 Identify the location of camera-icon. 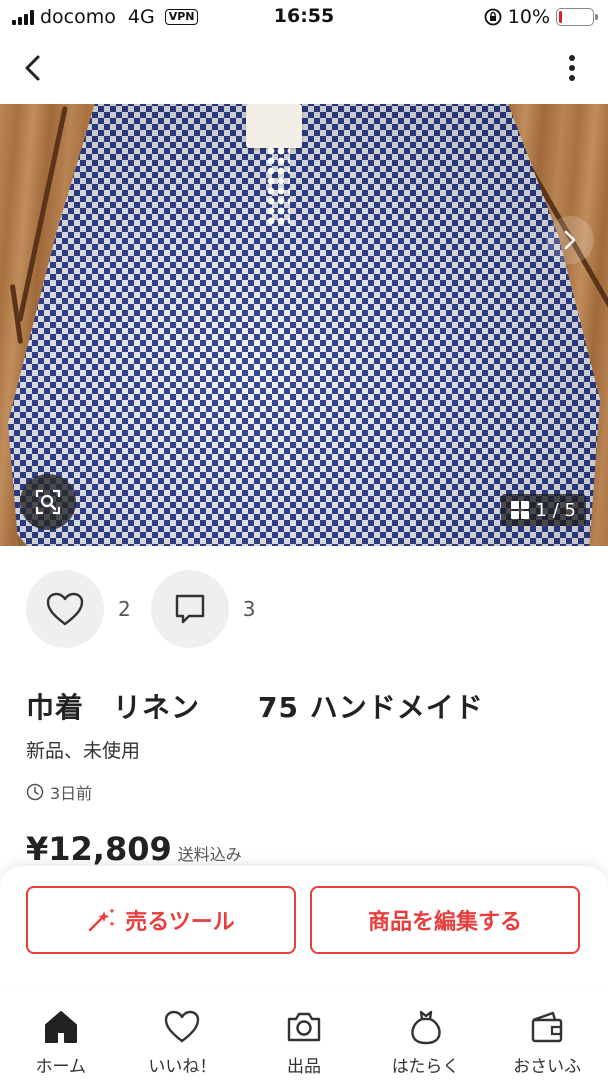
(304, 1027).